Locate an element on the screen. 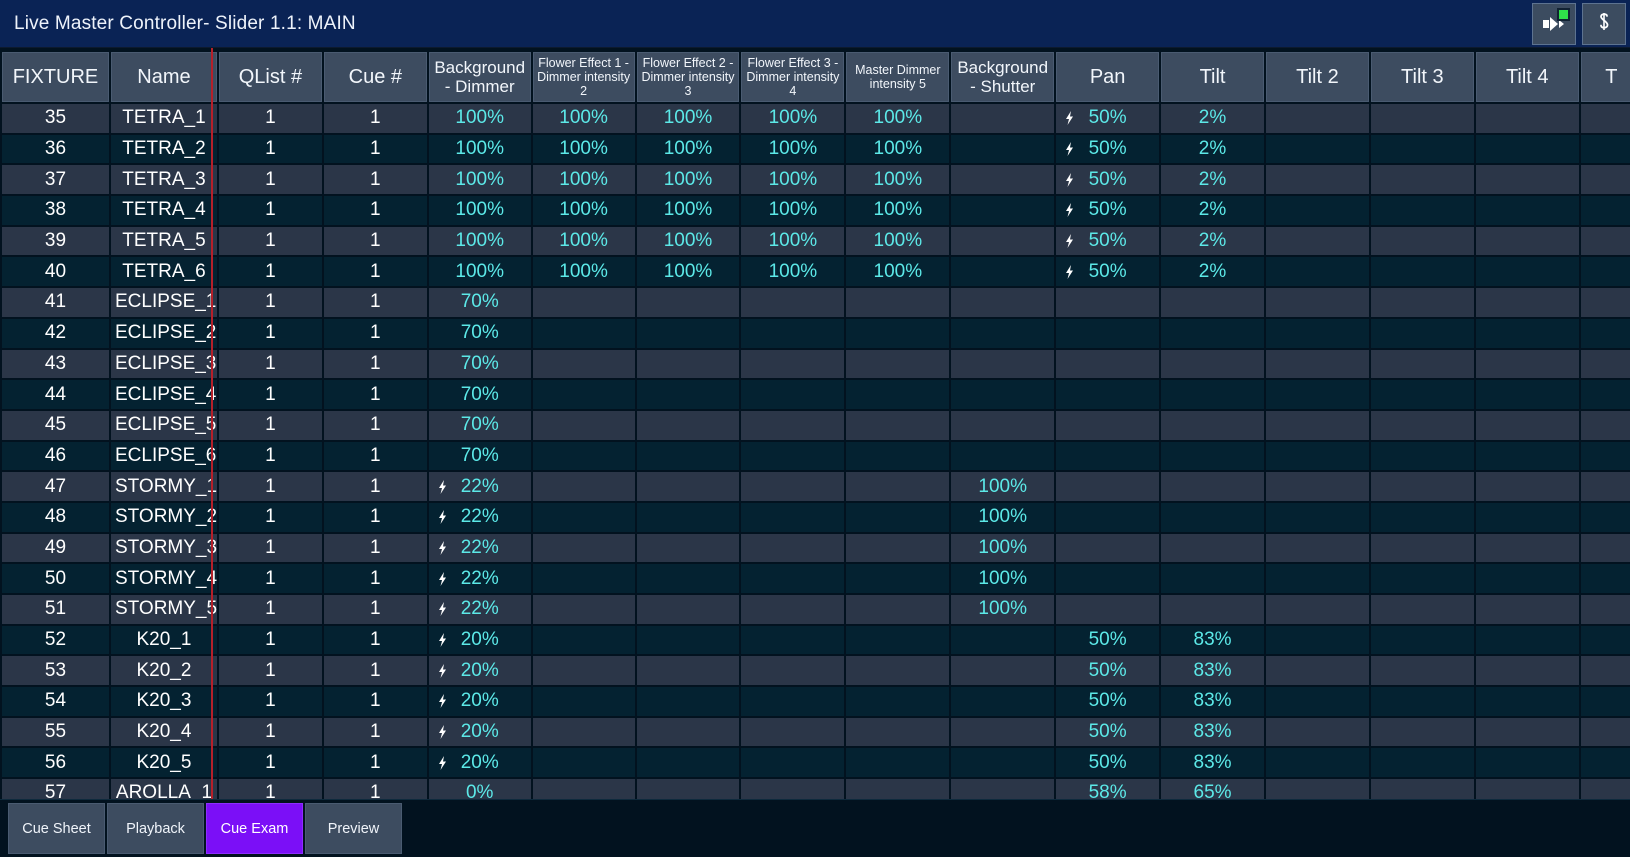 The image size is (1630, 857). cell-name: AROLLA_1 is located at coordinates (163, 789).